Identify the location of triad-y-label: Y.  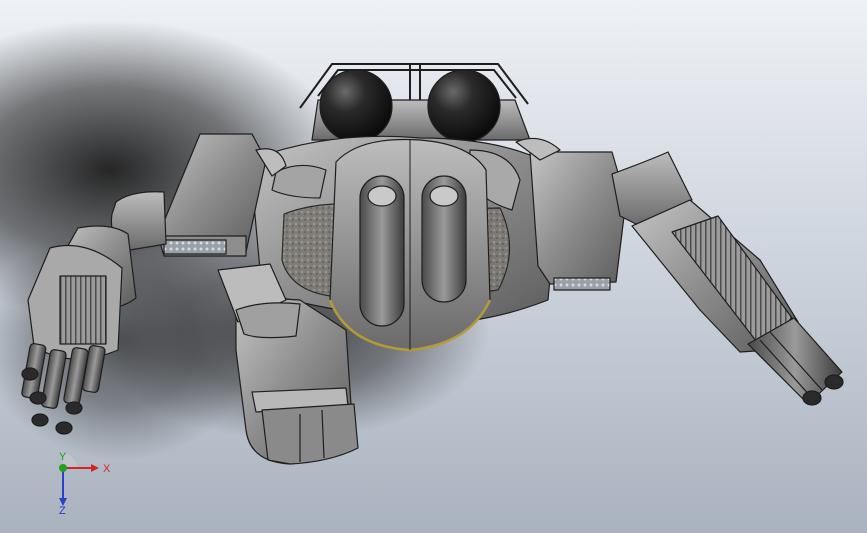
(63, 457).